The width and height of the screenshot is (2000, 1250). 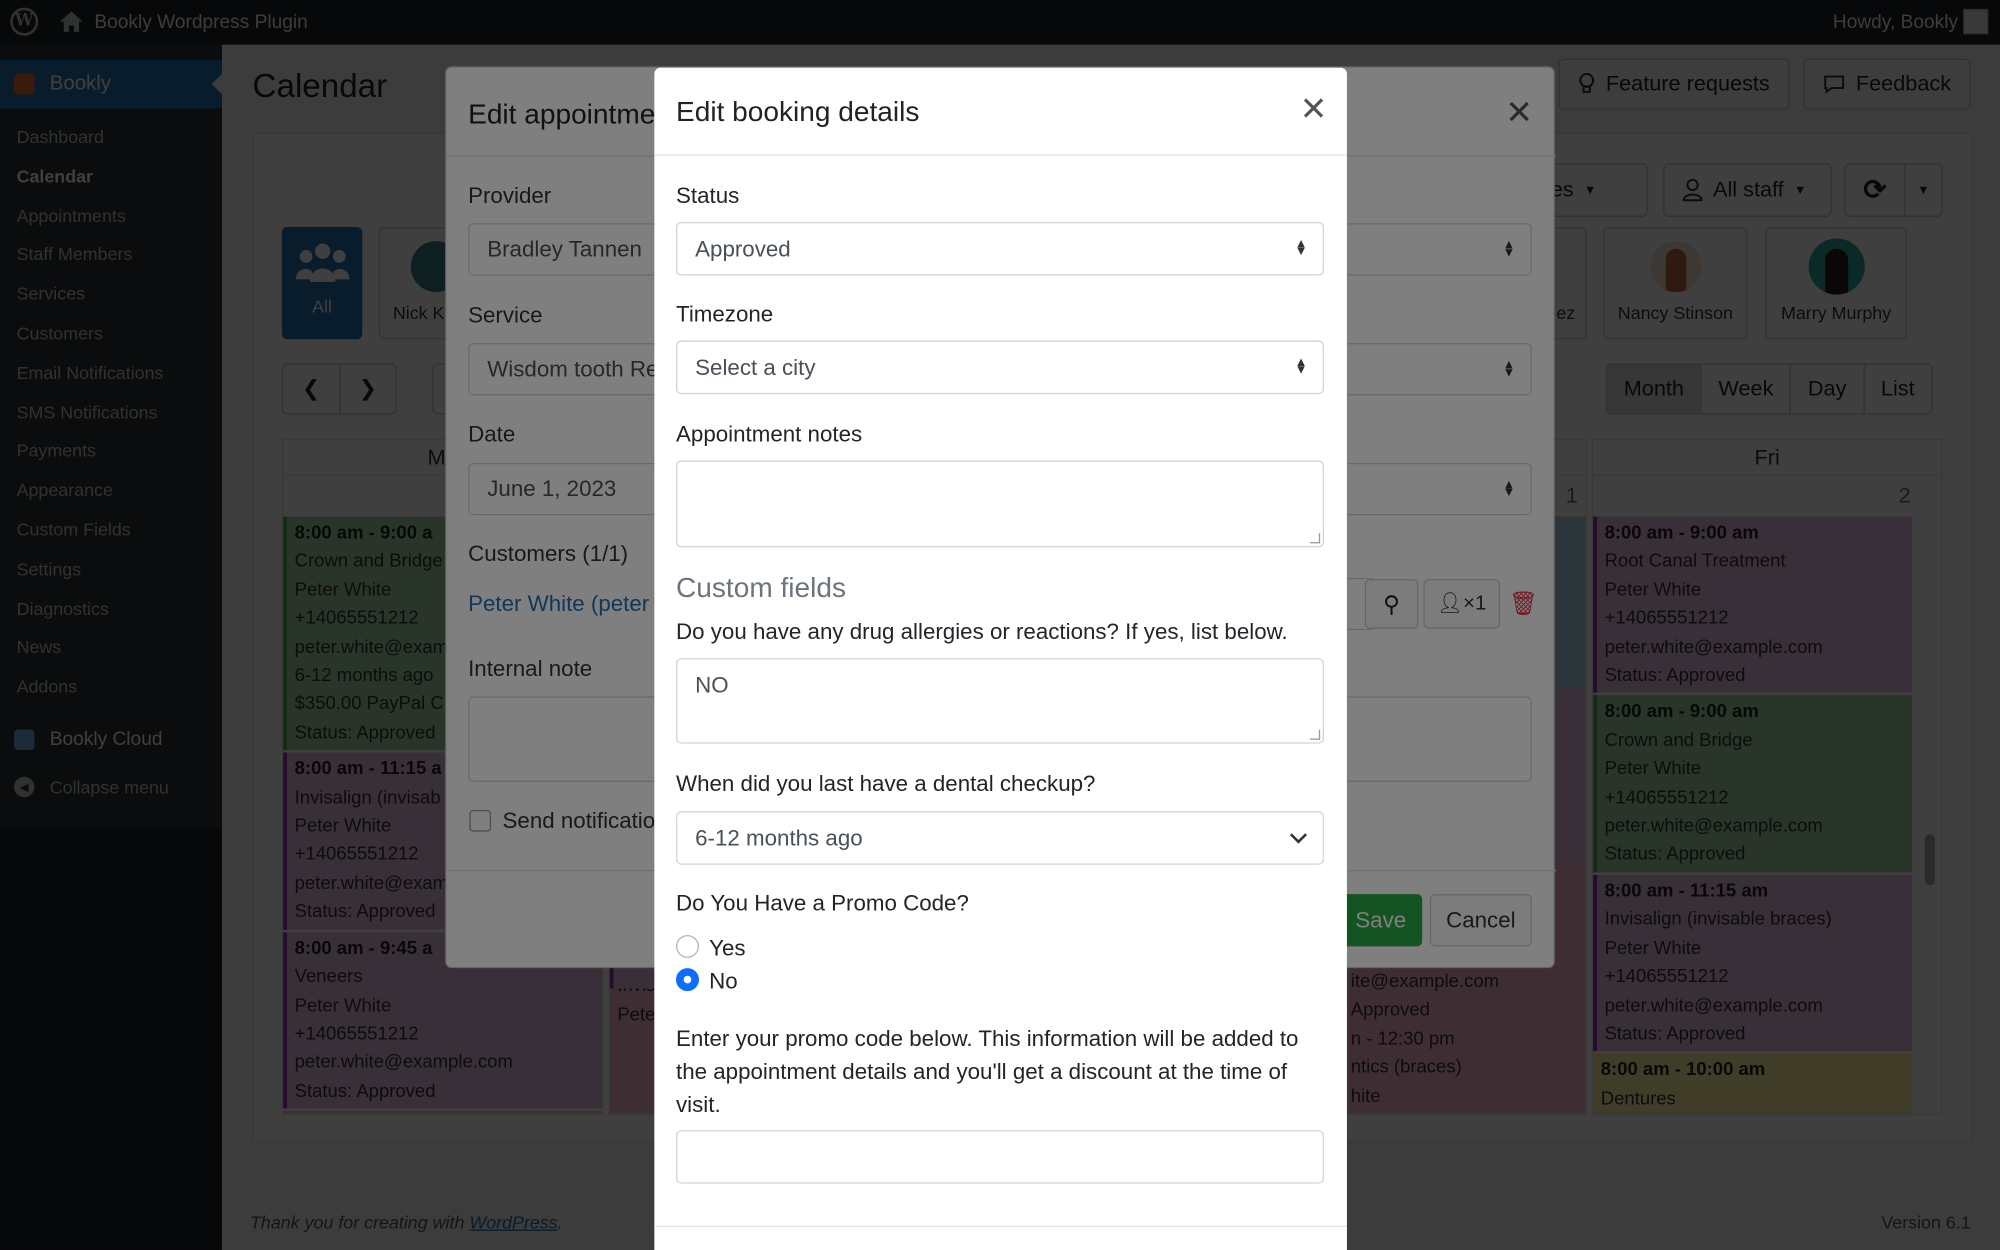 I want to click on modal-footer-divider, so click(x=1000, y=1226).